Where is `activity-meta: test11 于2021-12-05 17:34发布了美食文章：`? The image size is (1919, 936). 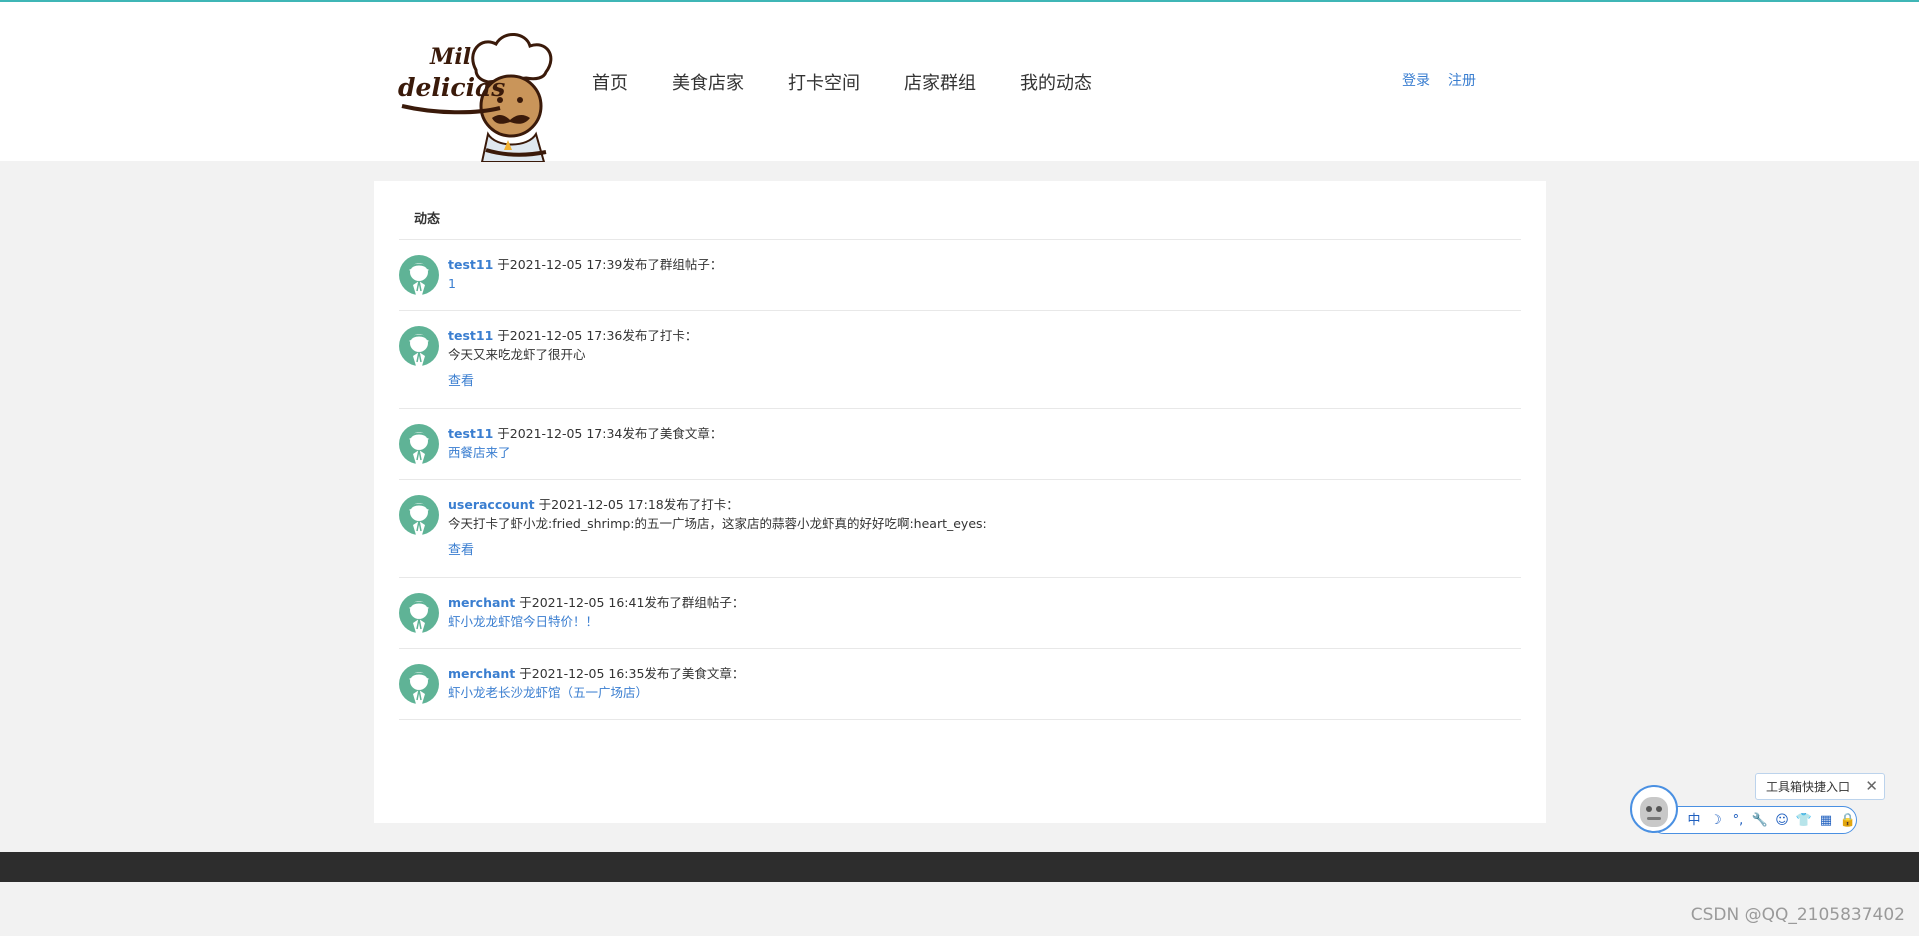 activity-meta: test11 于2021-12-05 17:34发布了美食文章： is located at coordinates (984, 433).